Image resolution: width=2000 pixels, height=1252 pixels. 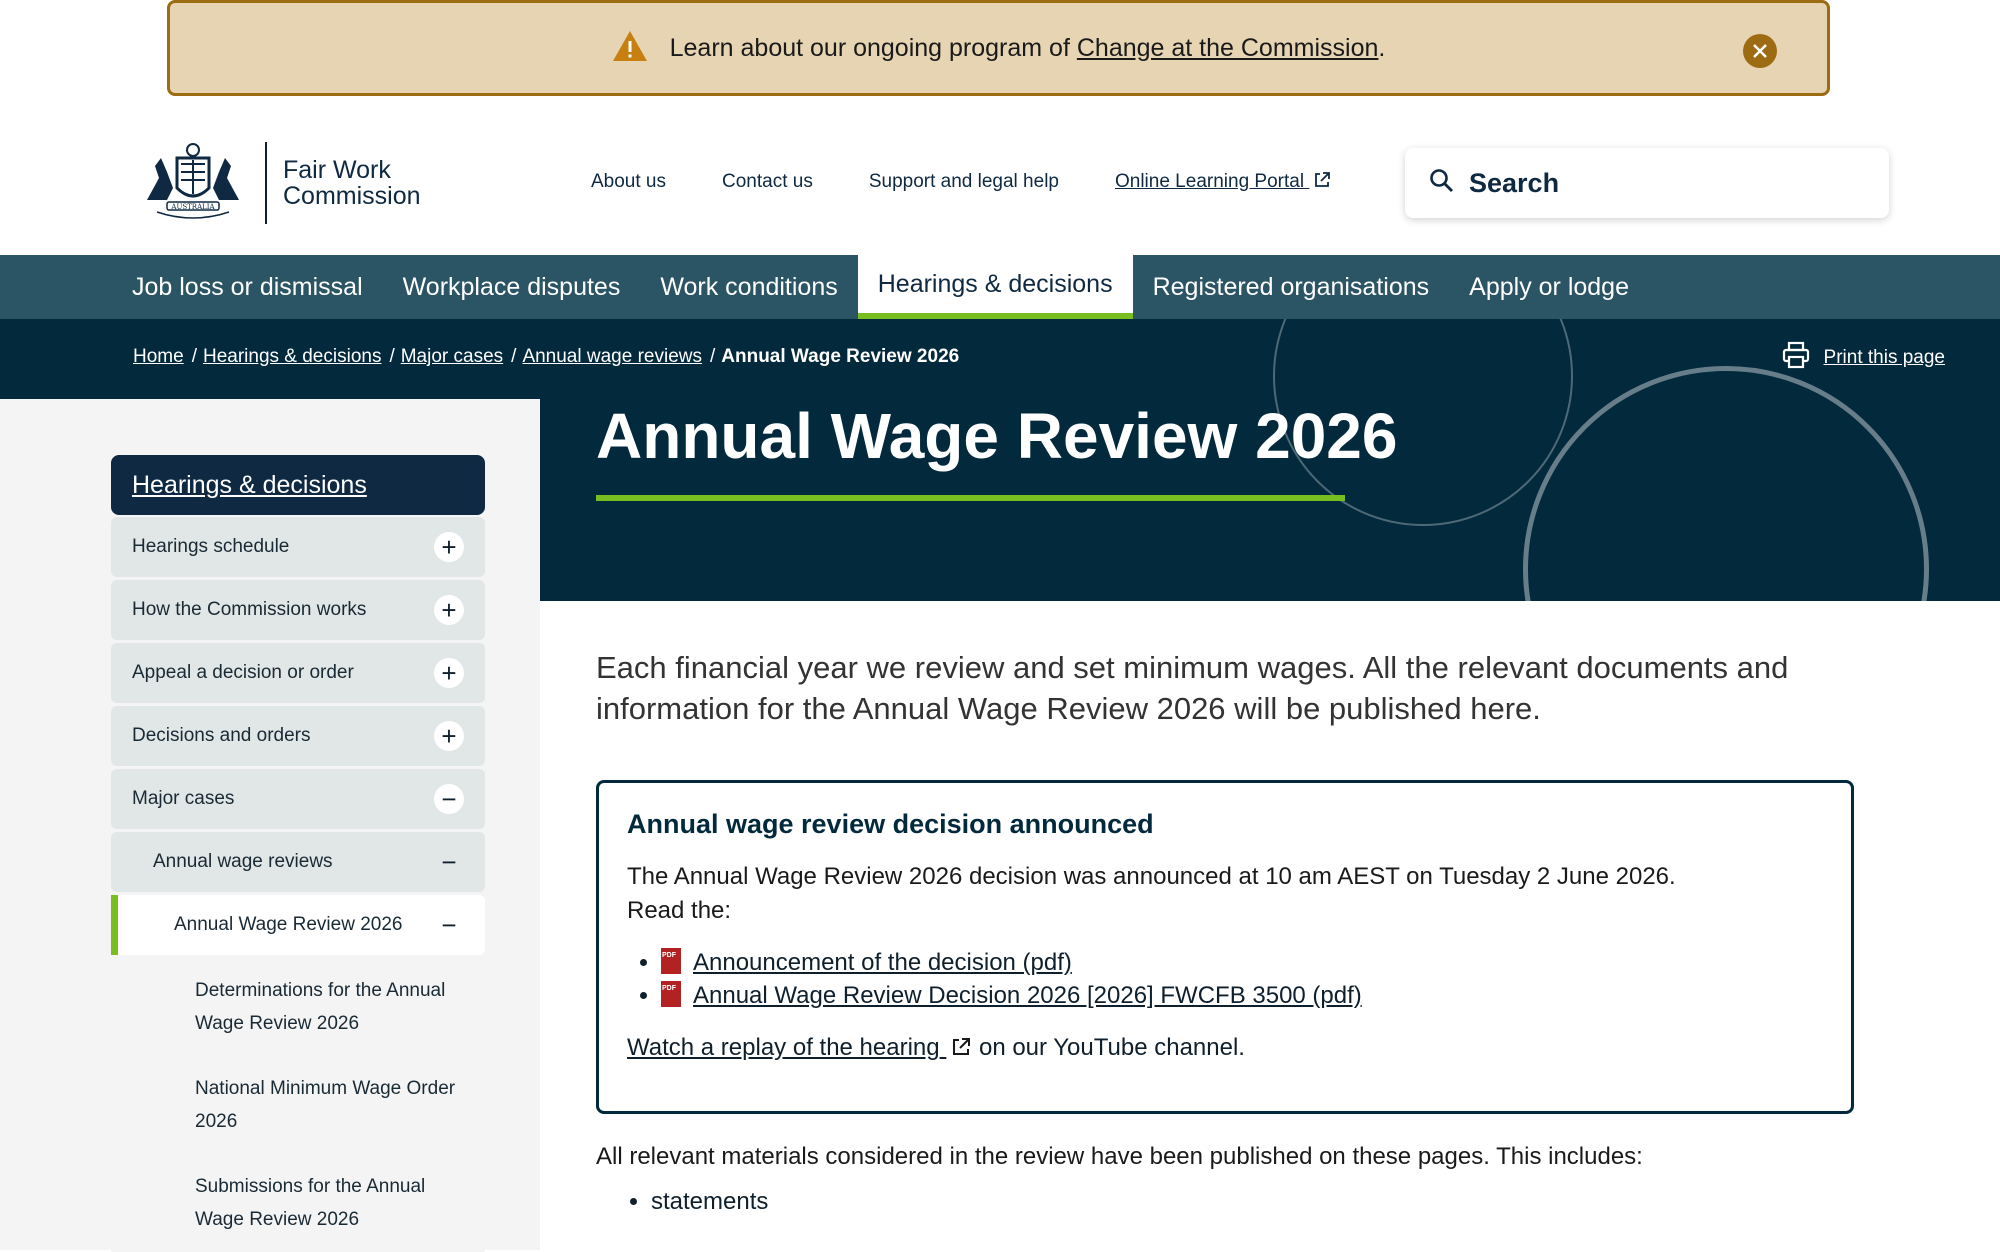 I want to click on breadcrumb-major-cases: Major cases, so click(x=452, y=357).